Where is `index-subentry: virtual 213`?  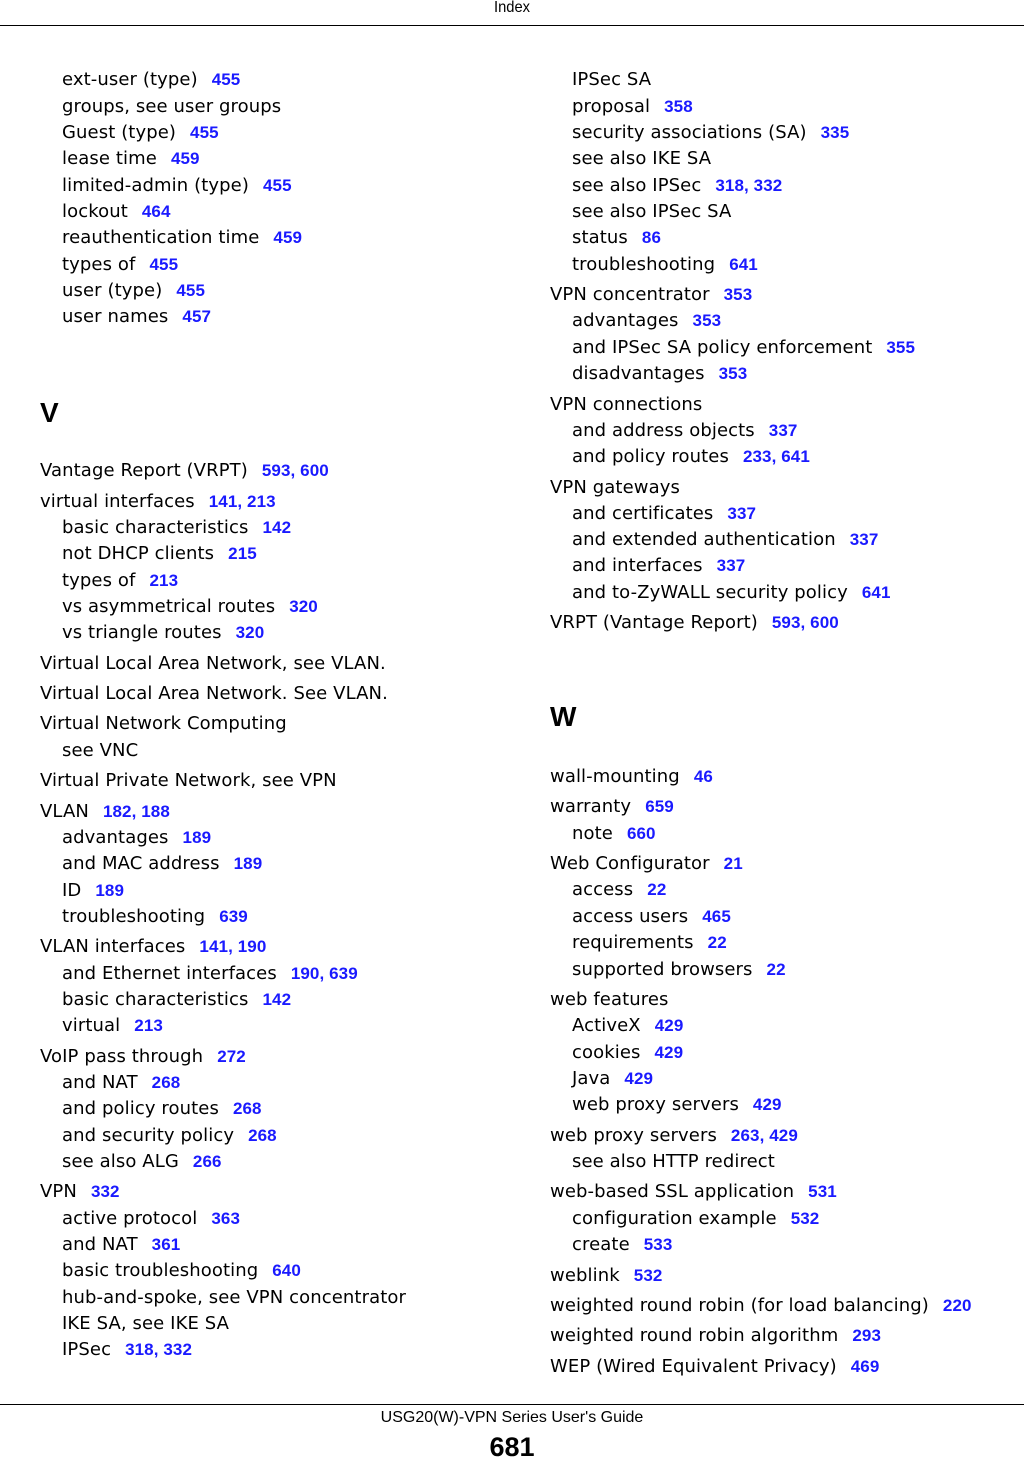 index-subentry: virtual 213 is located at coordinates (101, 1026).